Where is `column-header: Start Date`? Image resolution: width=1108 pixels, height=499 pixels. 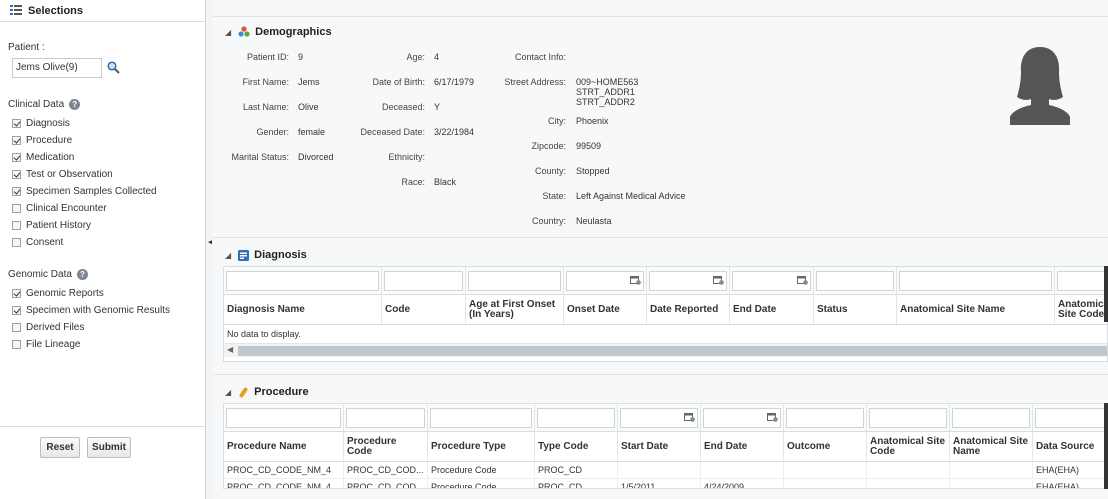 column-header: Start Date is located at coordinates (659, 446).